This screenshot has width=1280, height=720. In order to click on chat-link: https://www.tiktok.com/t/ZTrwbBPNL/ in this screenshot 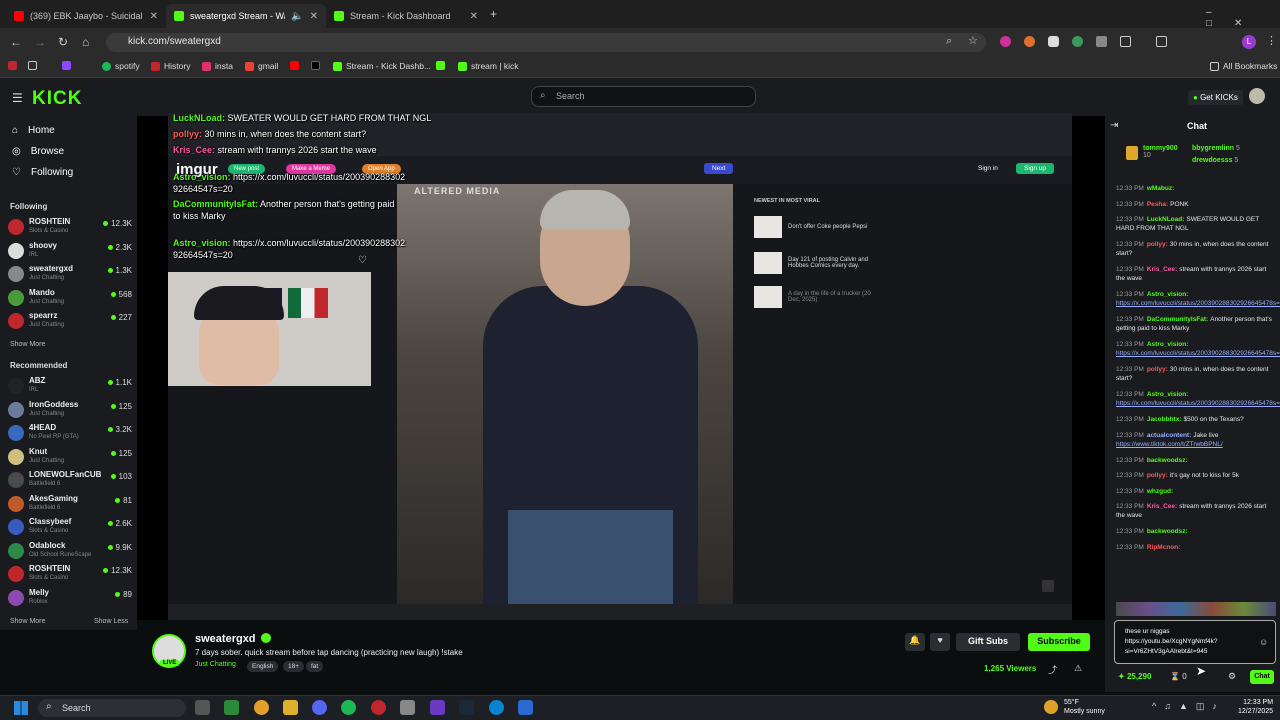, I will do `click(1169, 444)`.